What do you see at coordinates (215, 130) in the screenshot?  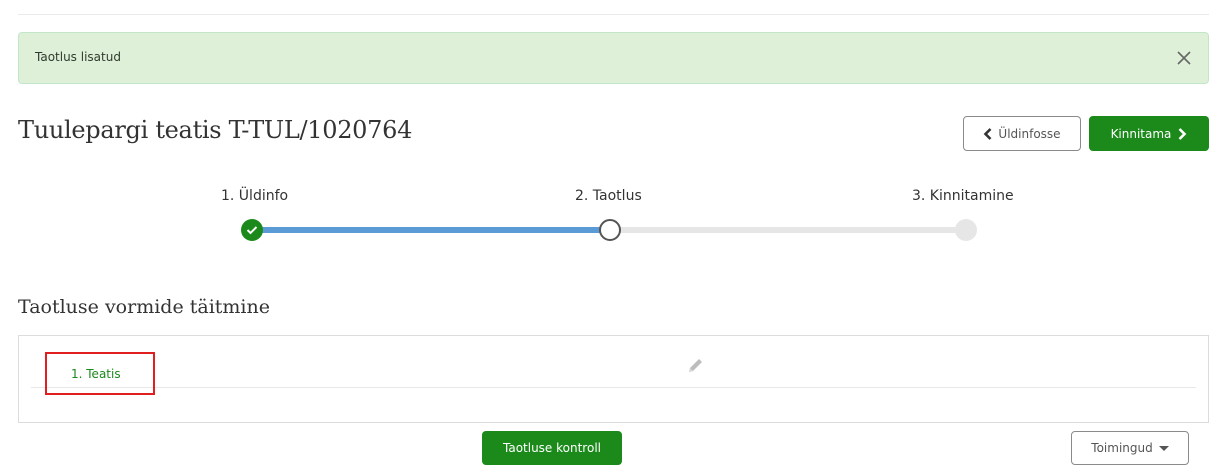 I see `page-title: Tuulepargi teatis T-TUL/1020764` at bounding box center [215, 130].